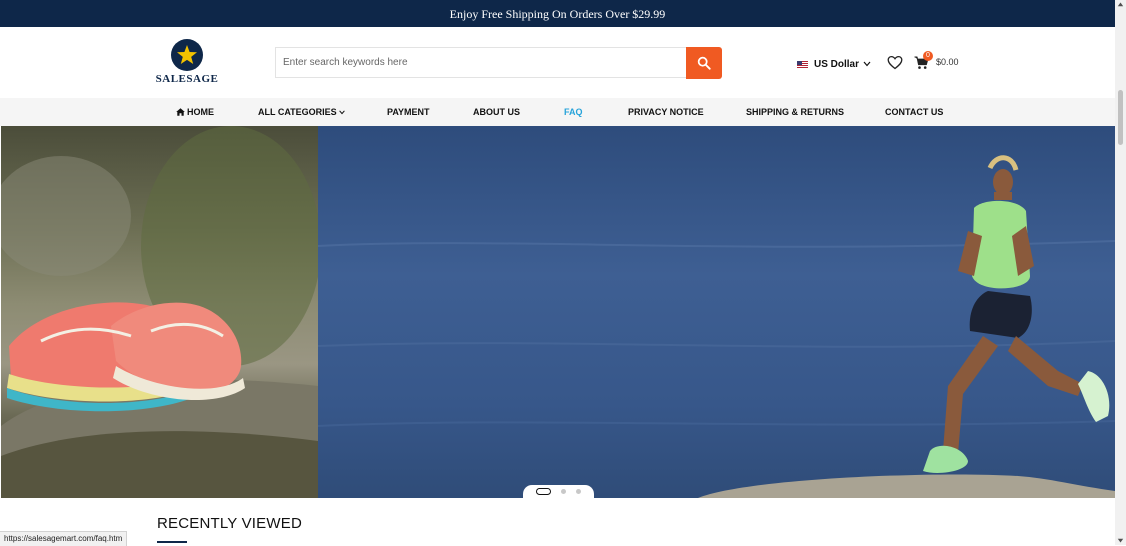 Image resolution: width=1126 pixels, height=546 pixels. Describe the element at coordinates (837, 64) in the screenshot. I see `currency-label: US Dollar` at that location.